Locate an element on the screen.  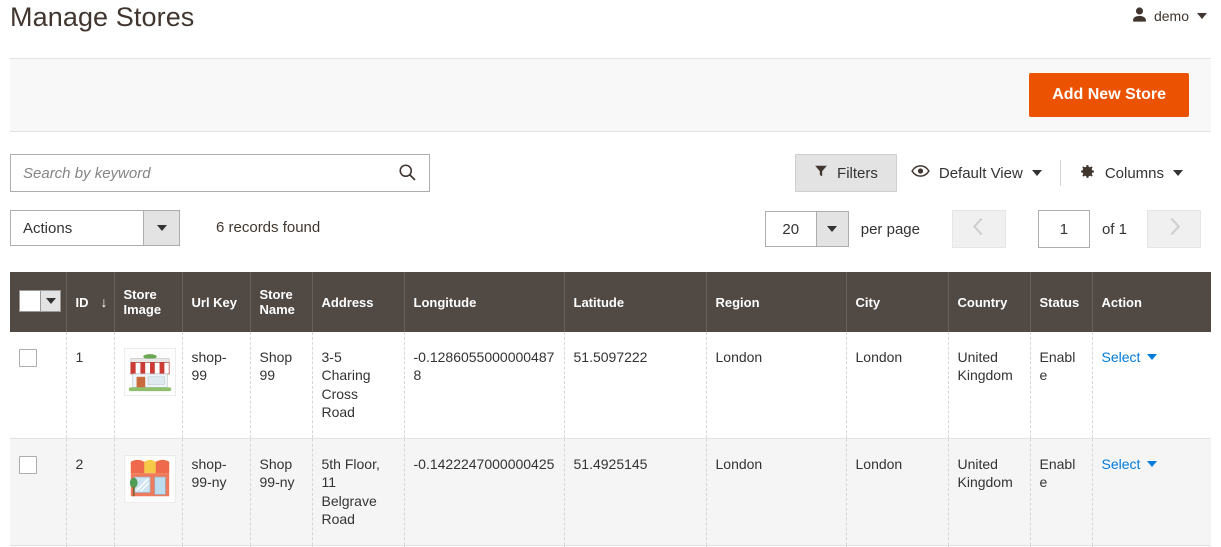
chevron-left-icon is located at coordinates (978, 229).